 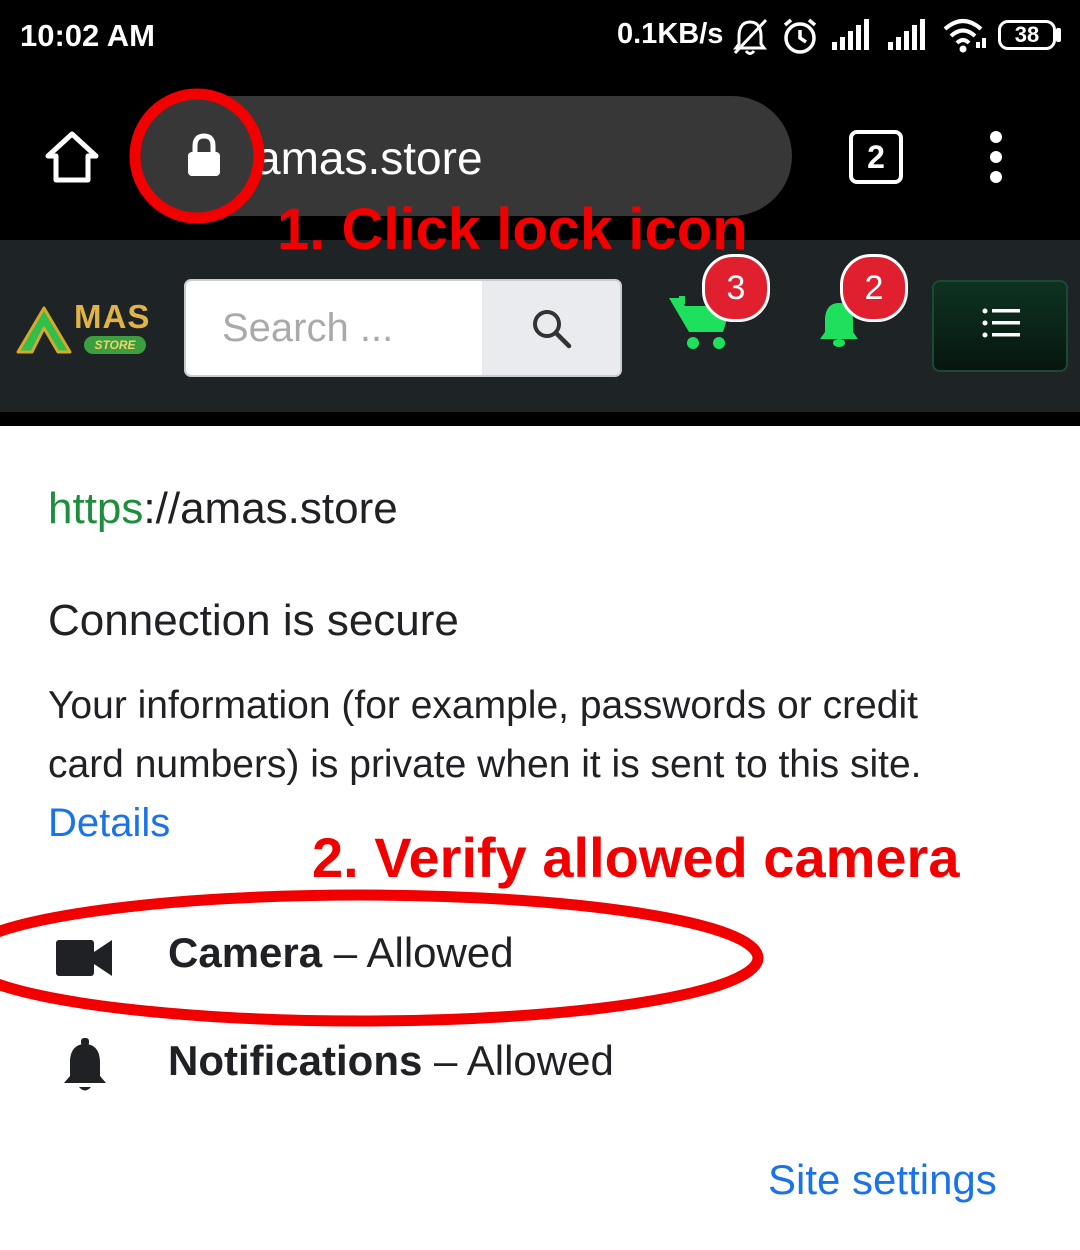 What do you see at coordinates (876, 157) in the screenshot?
I see `tab-switcher-button: 2` at bounding box center [876, 157].